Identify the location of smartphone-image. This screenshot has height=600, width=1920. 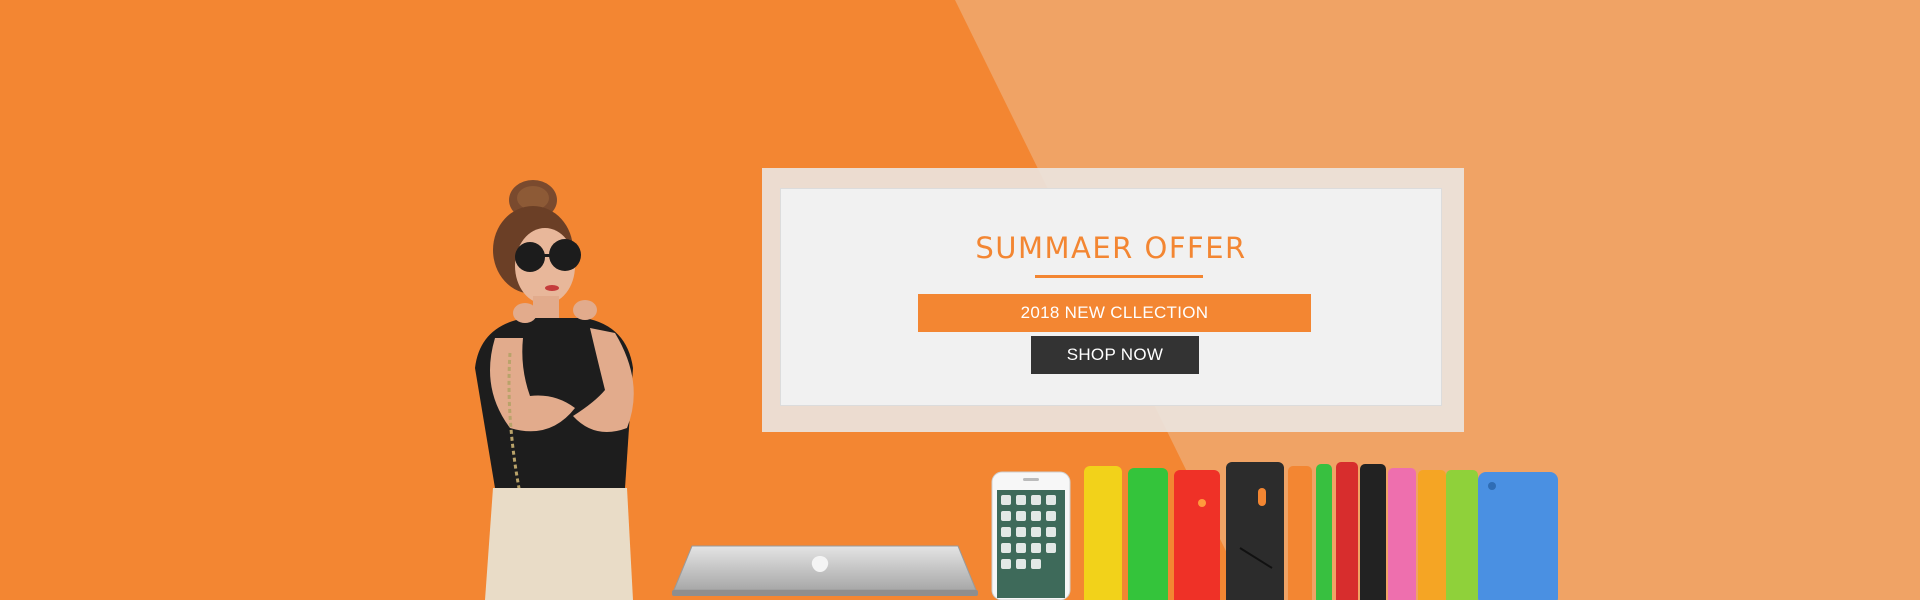
(1031, 535).